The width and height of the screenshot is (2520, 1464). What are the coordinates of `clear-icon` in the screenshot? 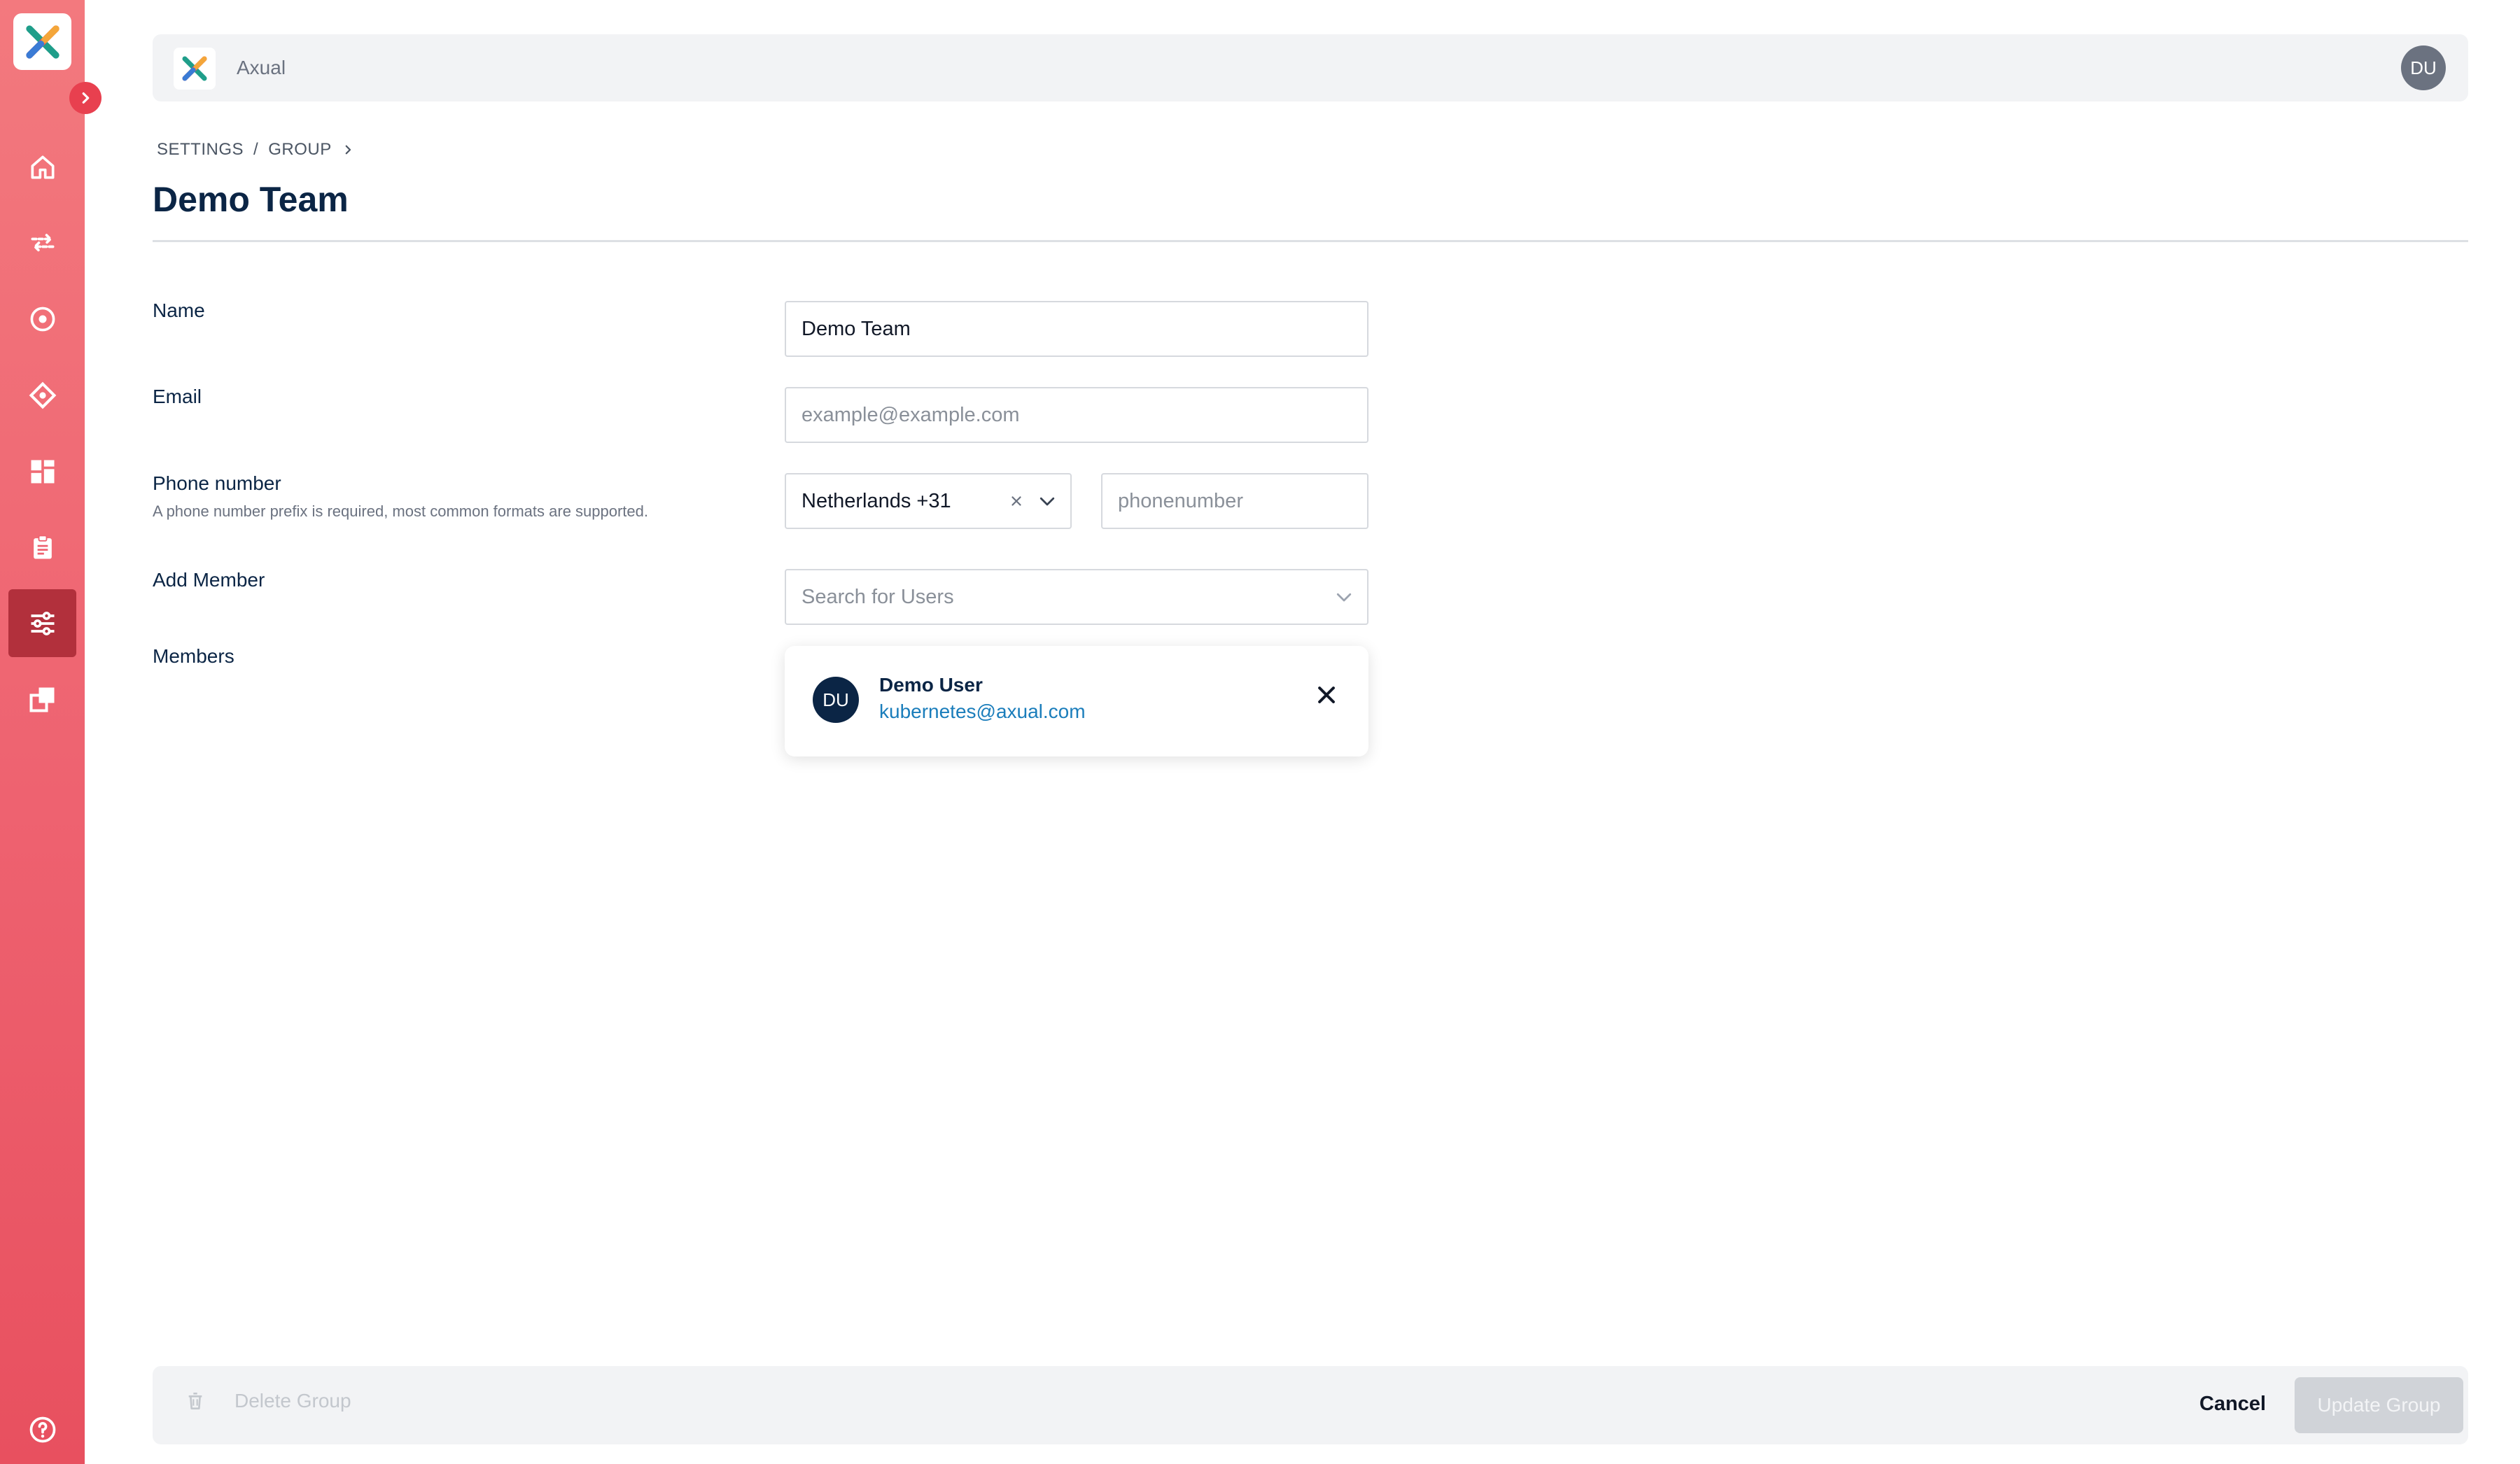 It's located at (1016, 501).